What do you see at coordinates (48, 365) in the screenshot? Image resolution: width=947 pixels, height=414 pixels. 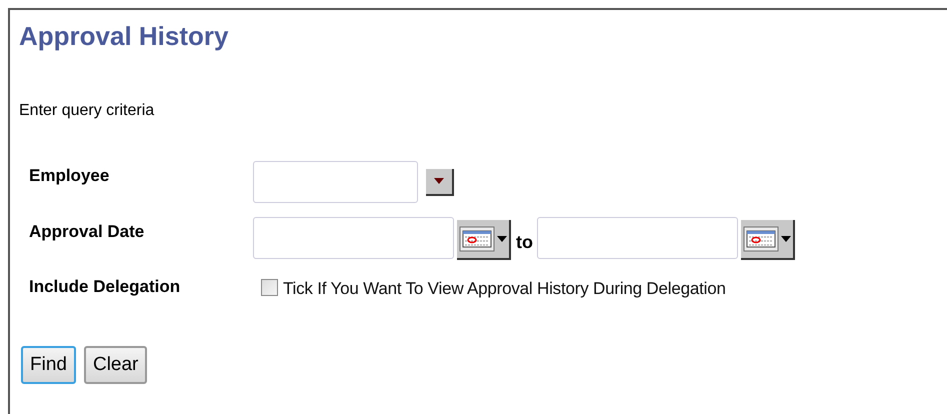 I see `action-button: Find` at bounding box center [48, 365].